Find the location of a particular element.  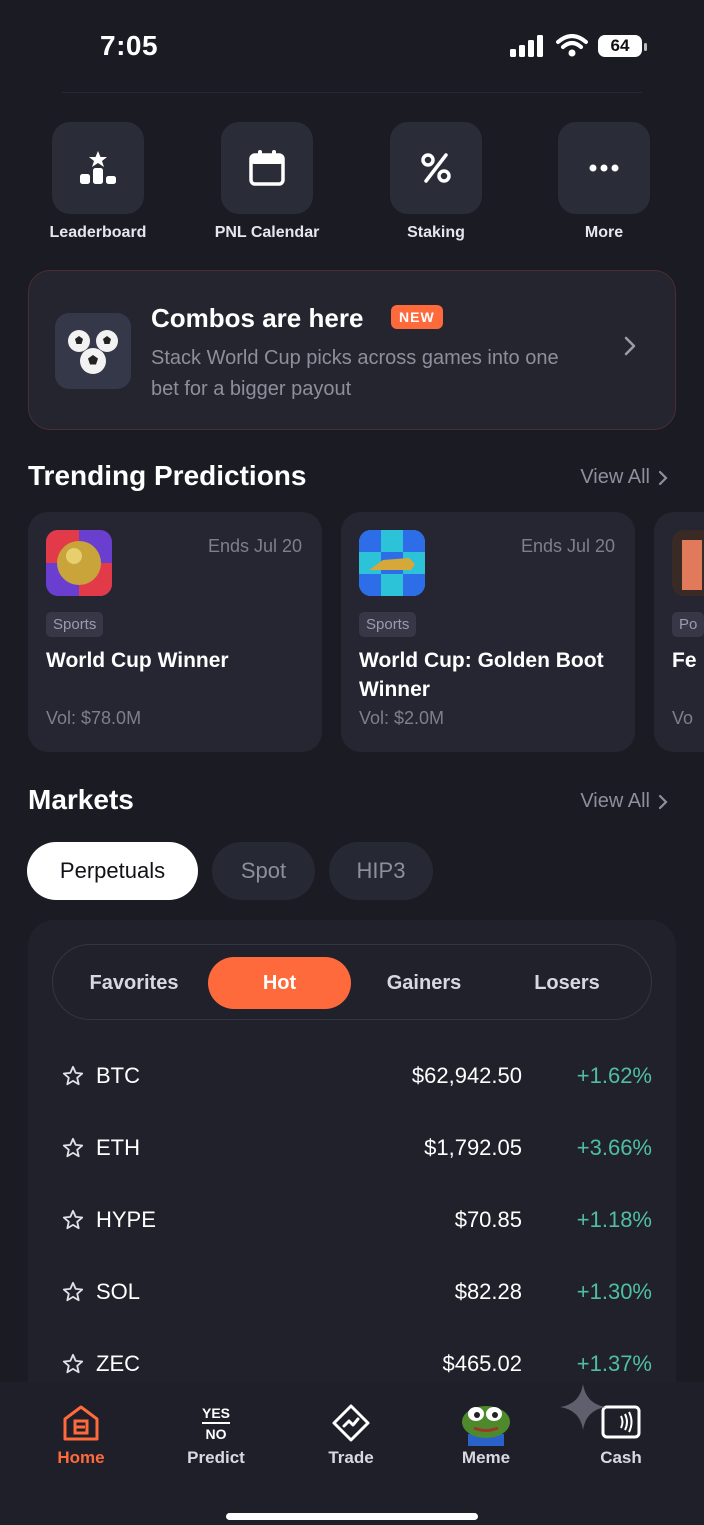

category-tag: Po is located at coordinates (688, 624).